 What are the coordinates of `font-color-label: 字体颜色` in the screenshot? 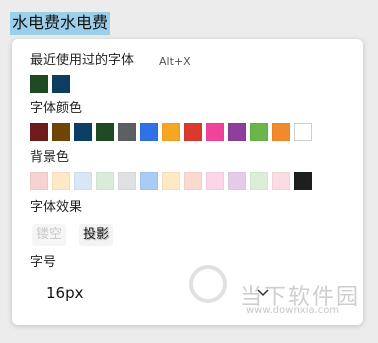 It's located at (56, 108).